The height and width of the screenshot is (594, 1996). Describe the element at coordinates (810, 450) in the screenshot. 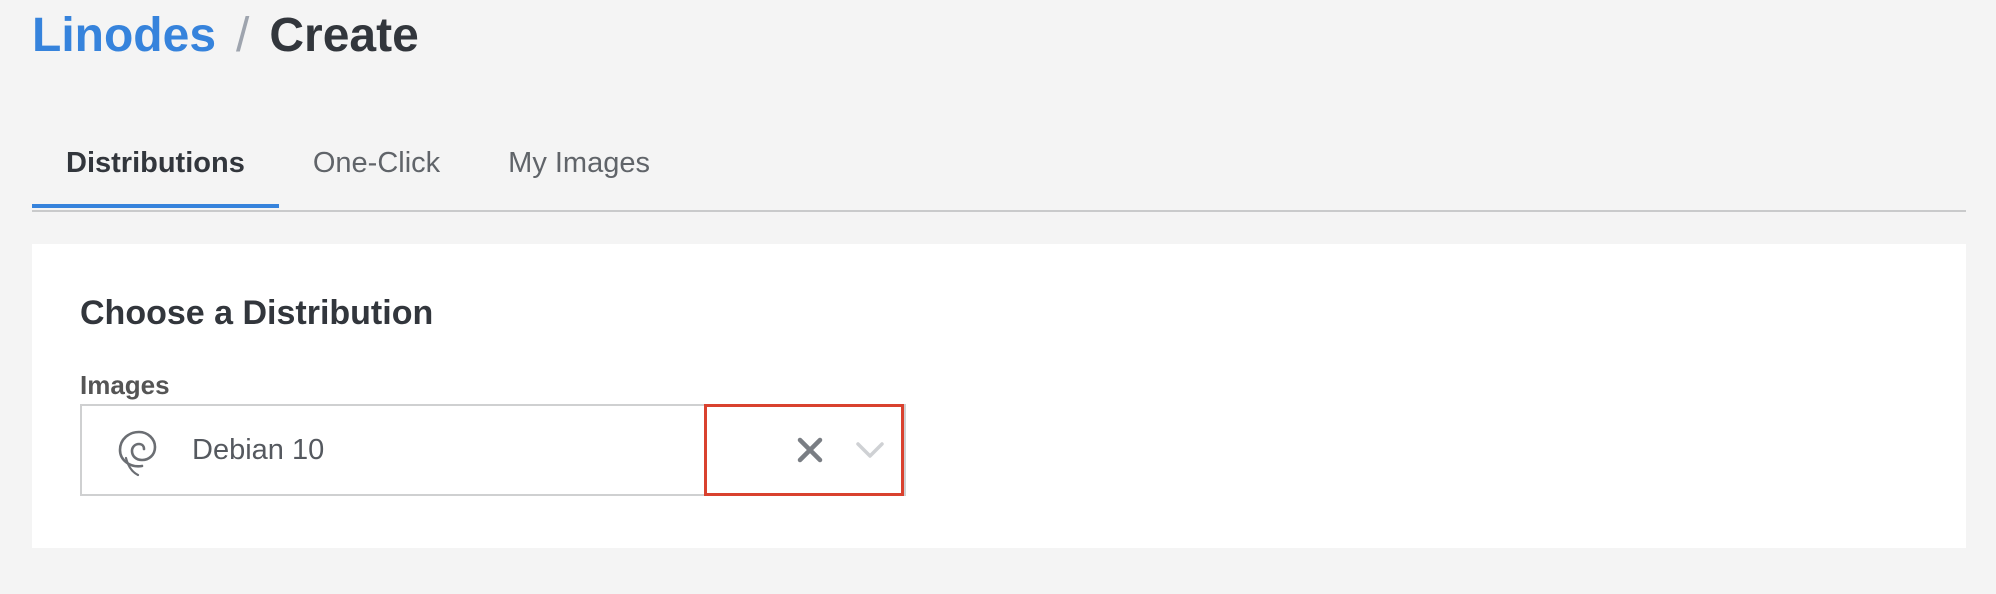

I see `clear-icon` at that location.